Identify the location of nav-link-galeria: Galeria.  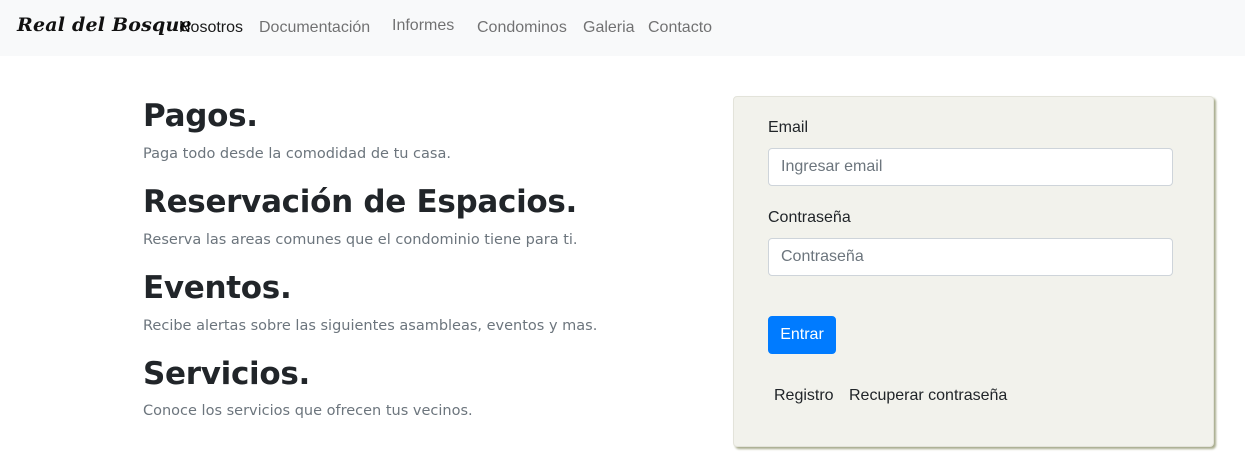
(609, 28).